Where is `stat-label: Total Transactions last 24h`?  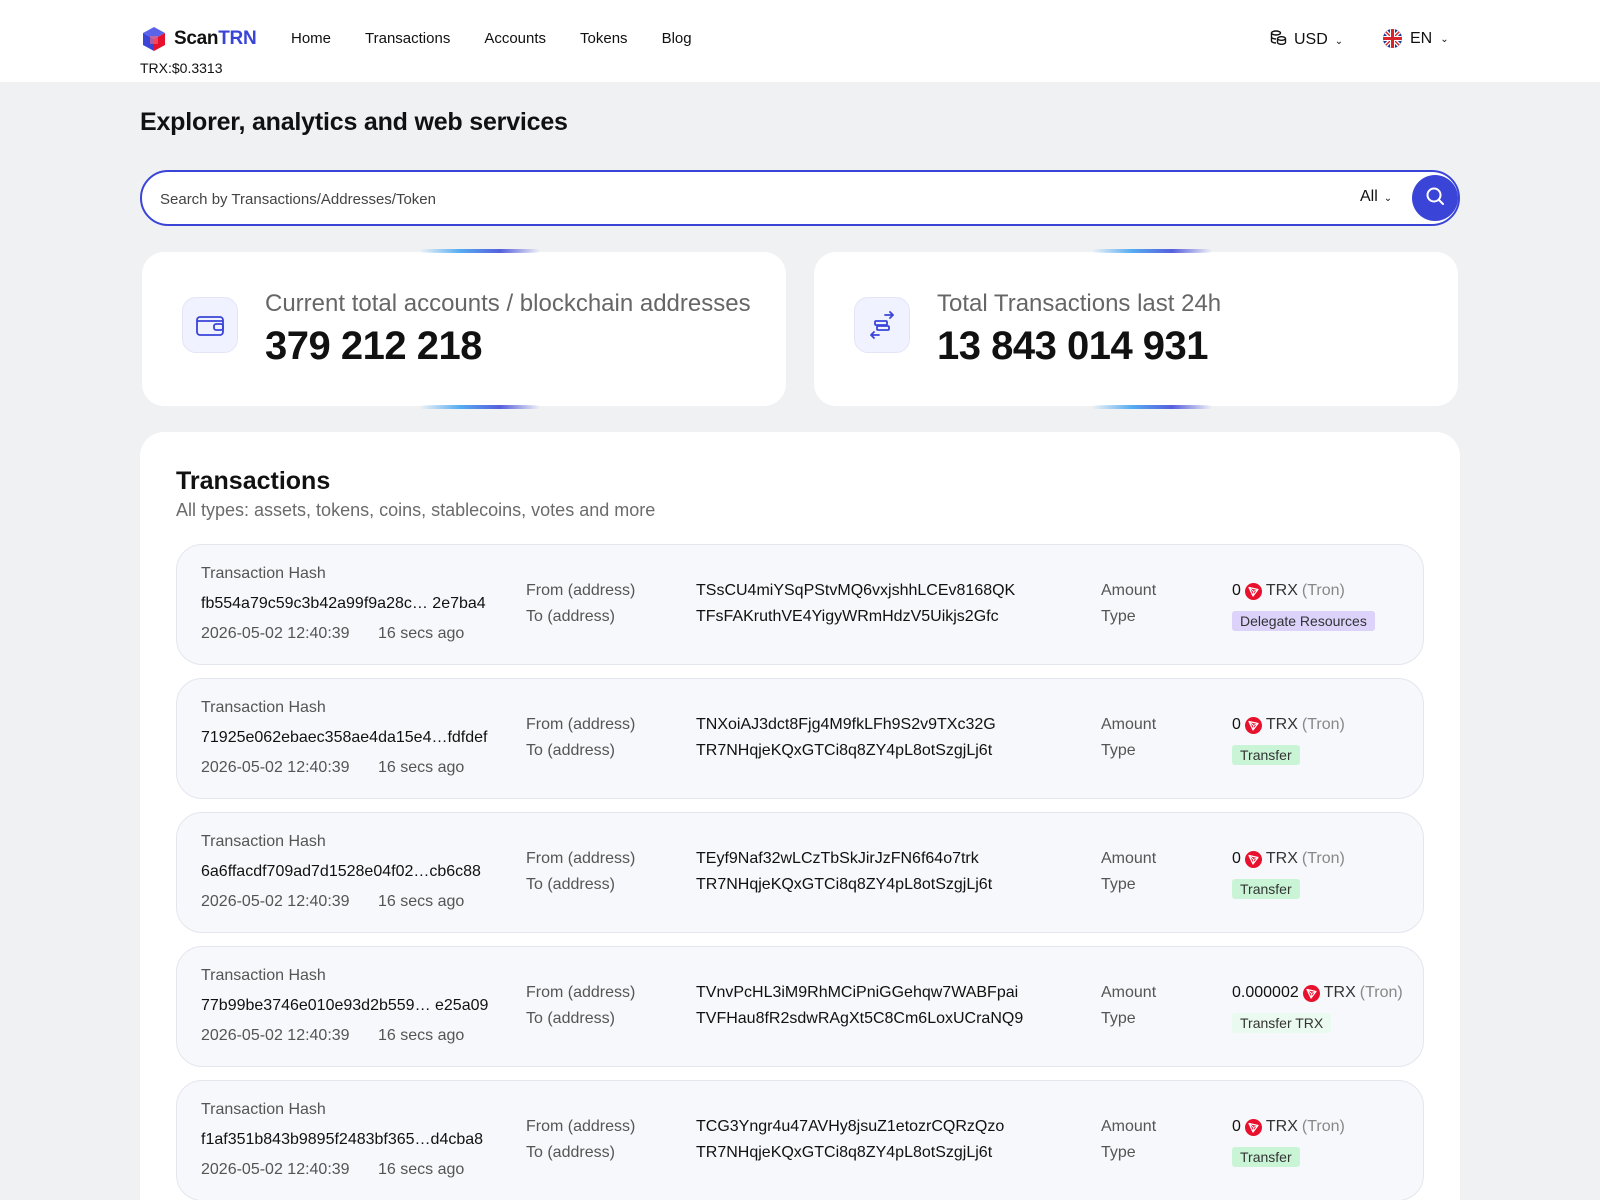 stat-label: Total Transactions last 24h is located at coordinates (1079, 303).